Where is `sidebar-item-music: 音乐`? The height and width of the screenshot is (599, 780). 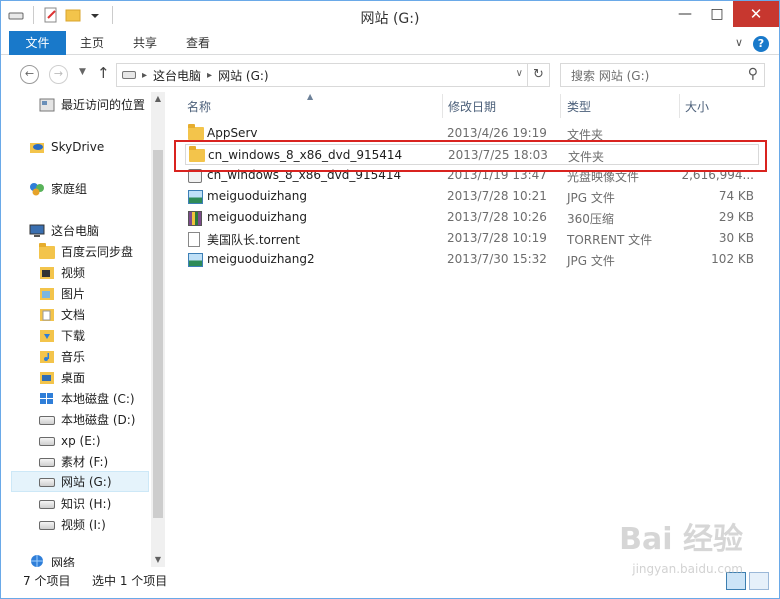 sidebar-item-music: 音乐 is located at coordinates (62, 356).